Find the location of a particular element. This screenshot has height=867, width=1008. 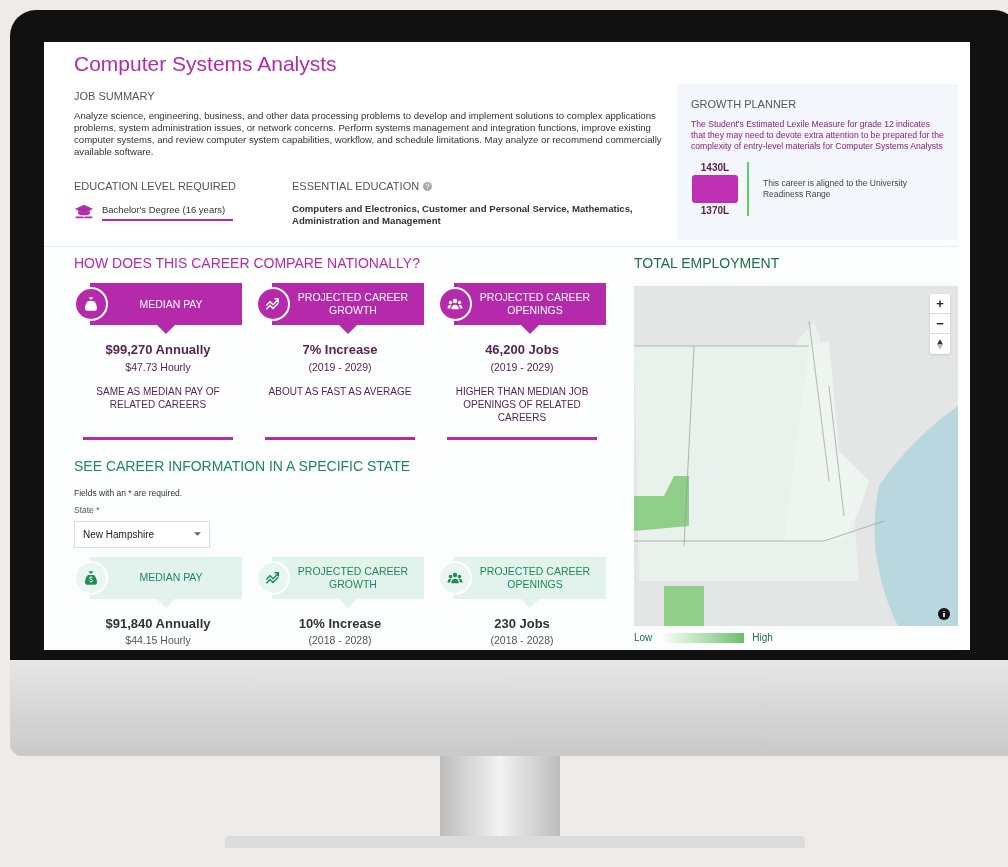

range-bar is located at coordinates (715, 188).